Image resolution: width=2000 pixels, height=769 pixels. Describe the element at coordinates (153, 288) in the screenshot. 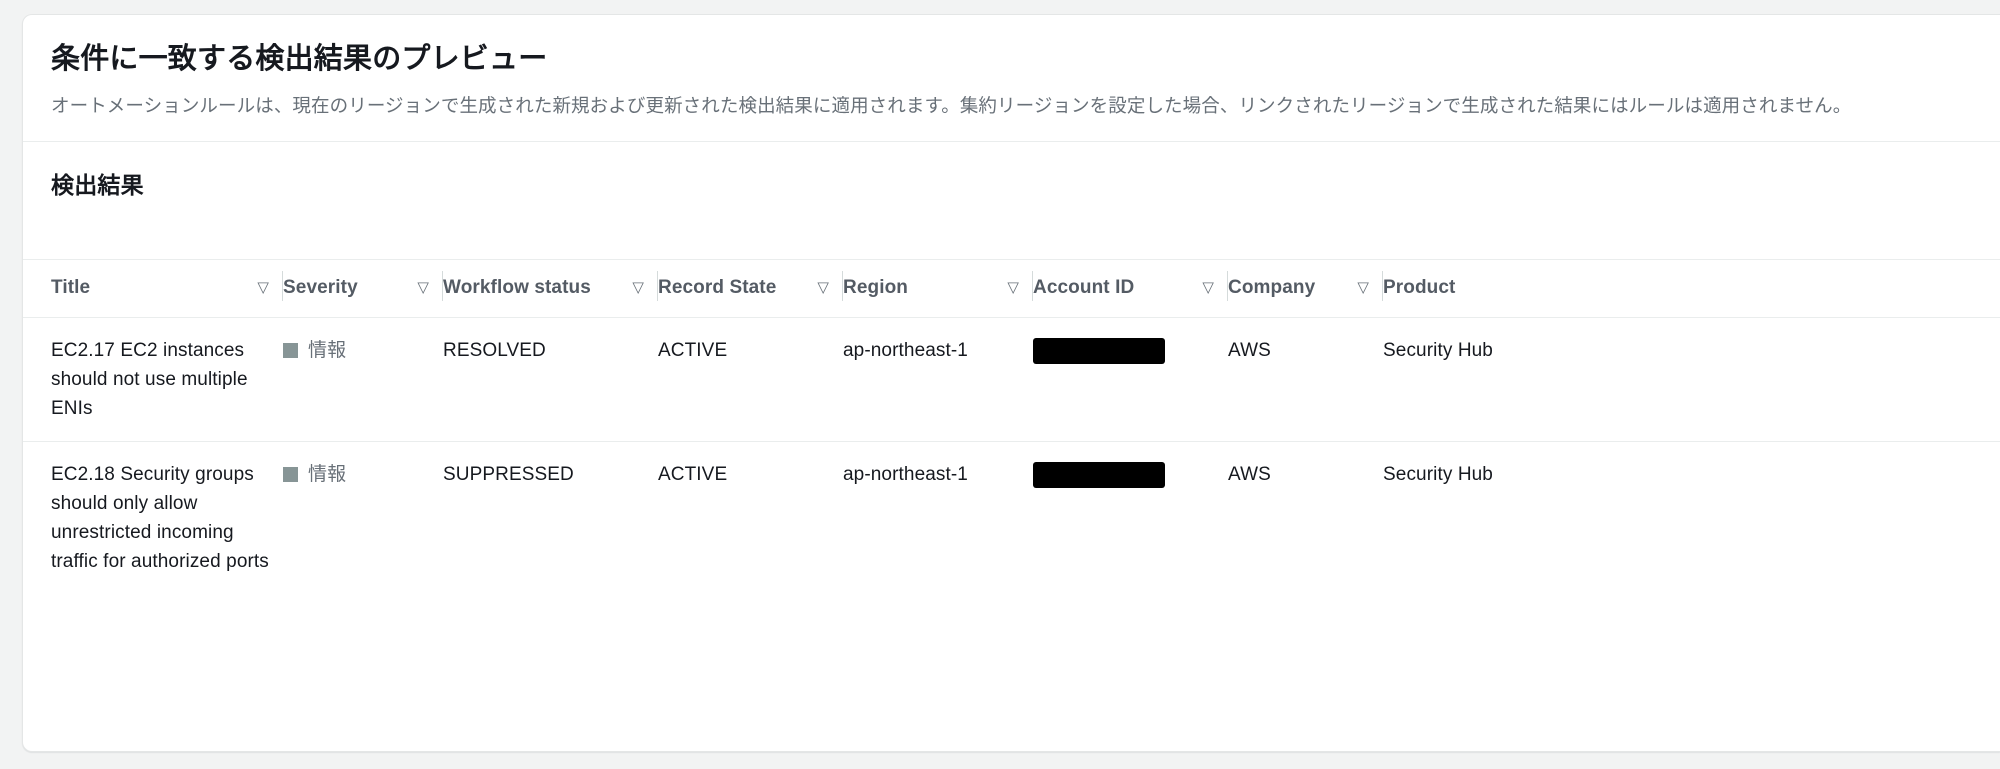

I see `column-header-title: Title ▽` at that location.